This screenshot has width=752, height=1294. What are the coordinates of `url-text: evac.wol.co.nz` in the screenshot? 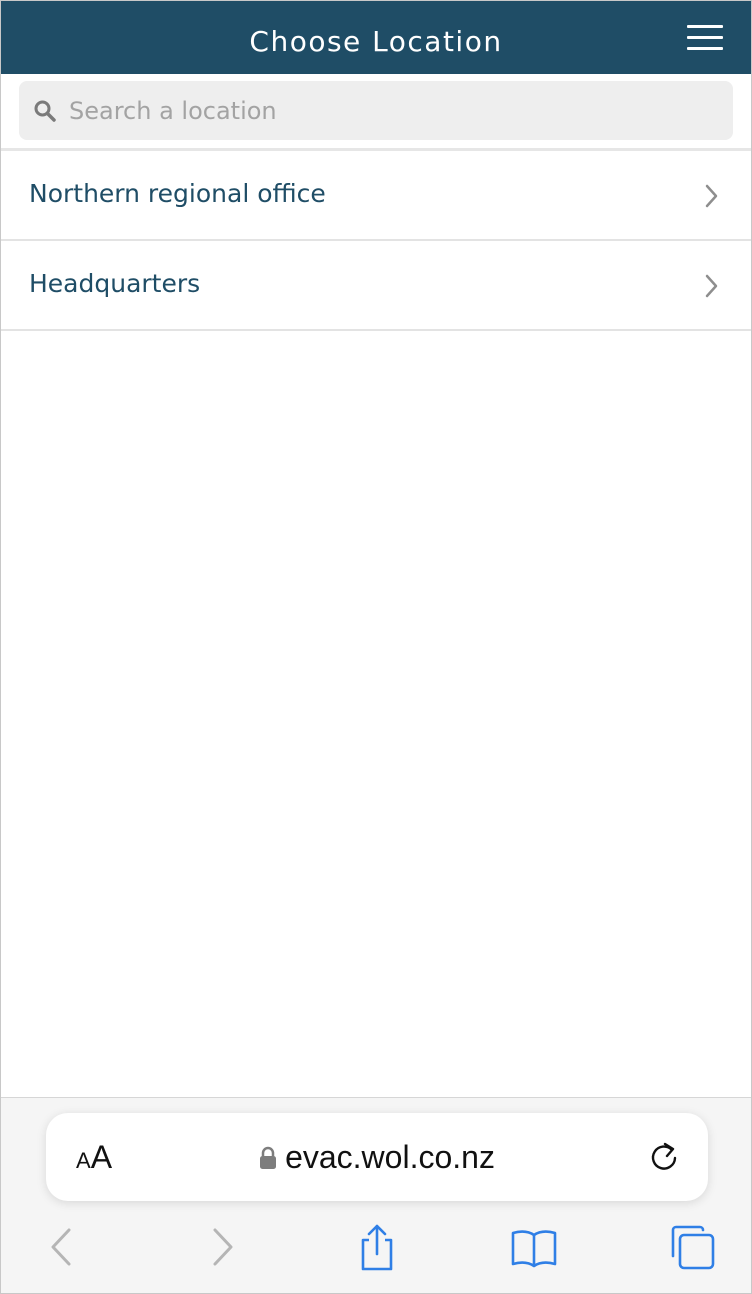 It's located at (390, 1157).